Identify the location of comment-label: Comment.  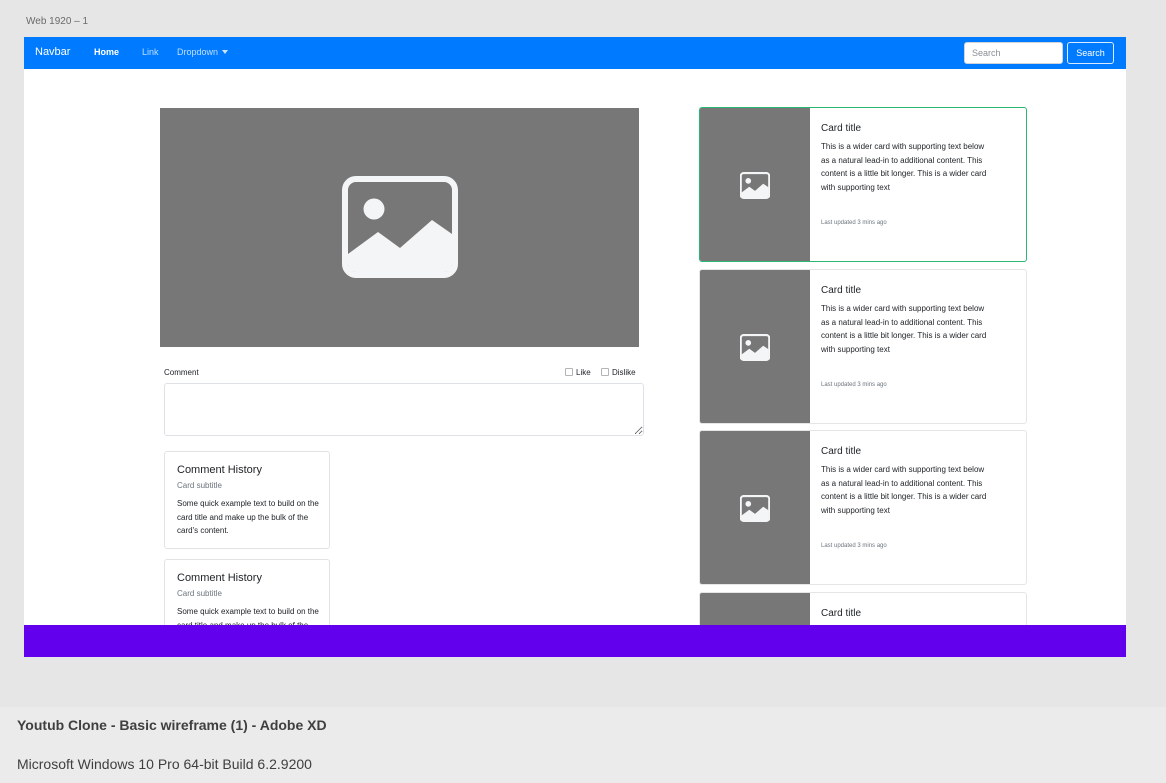
(181, 372).